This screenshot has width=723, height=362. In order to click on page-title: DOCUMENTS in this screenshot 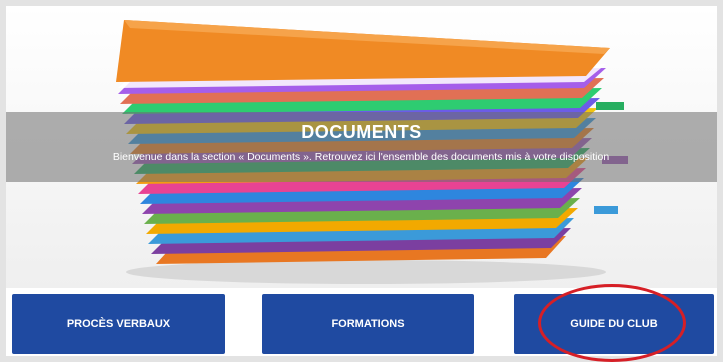, I will do `click(361, 132)`.